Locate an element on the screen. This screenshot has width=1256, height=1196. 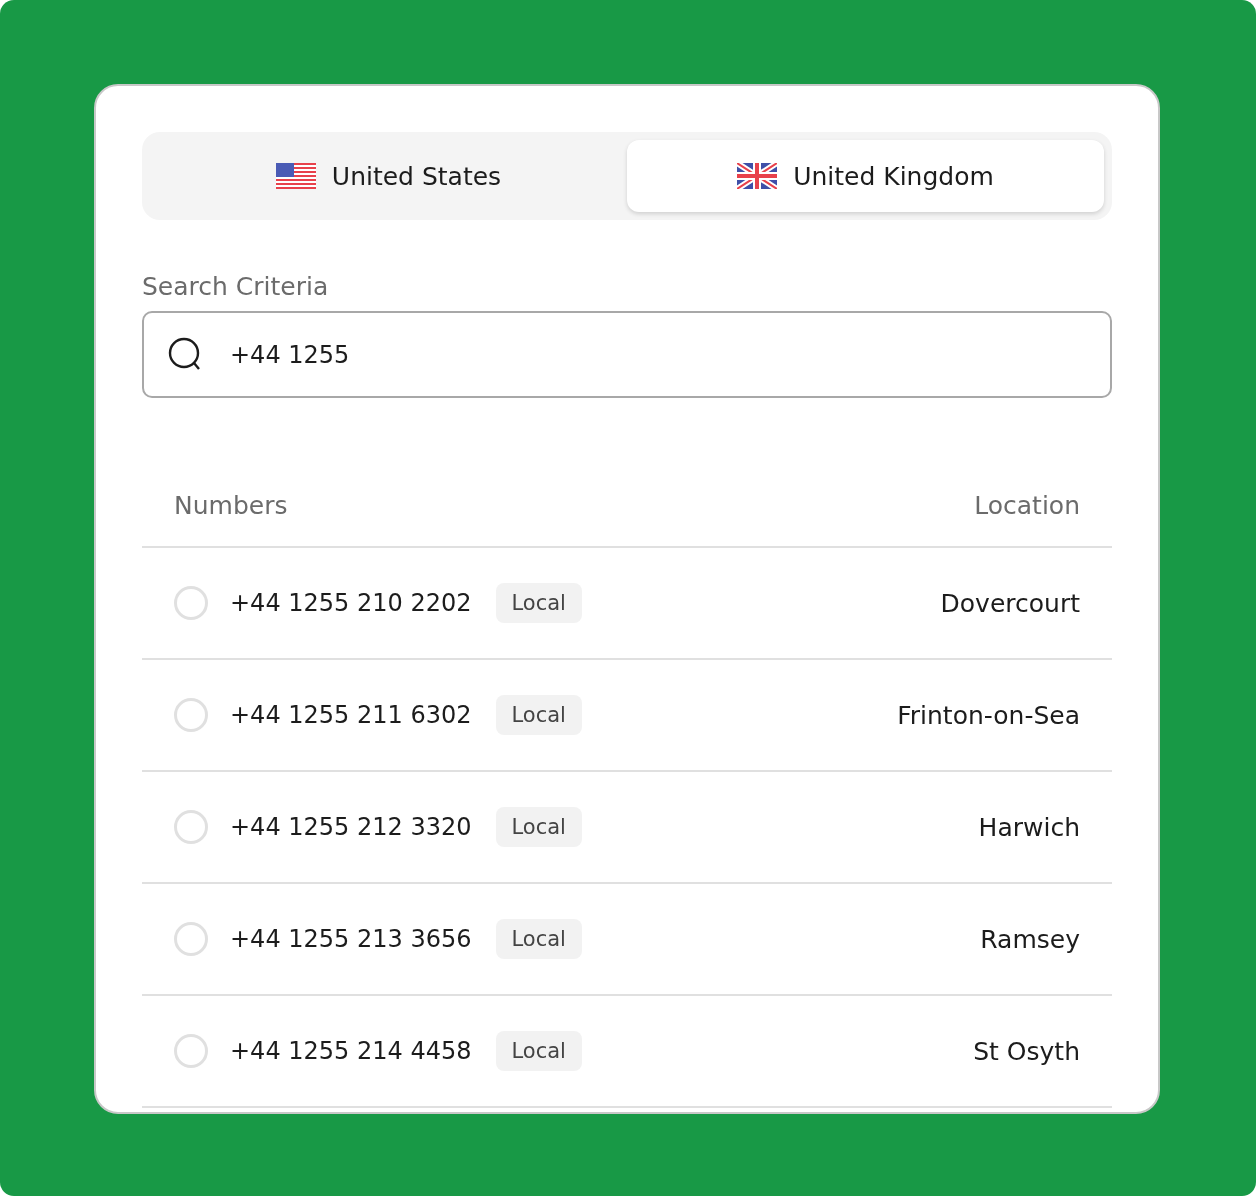
location-text: Frinton-on-Sea is located at coordinates (988, 715).